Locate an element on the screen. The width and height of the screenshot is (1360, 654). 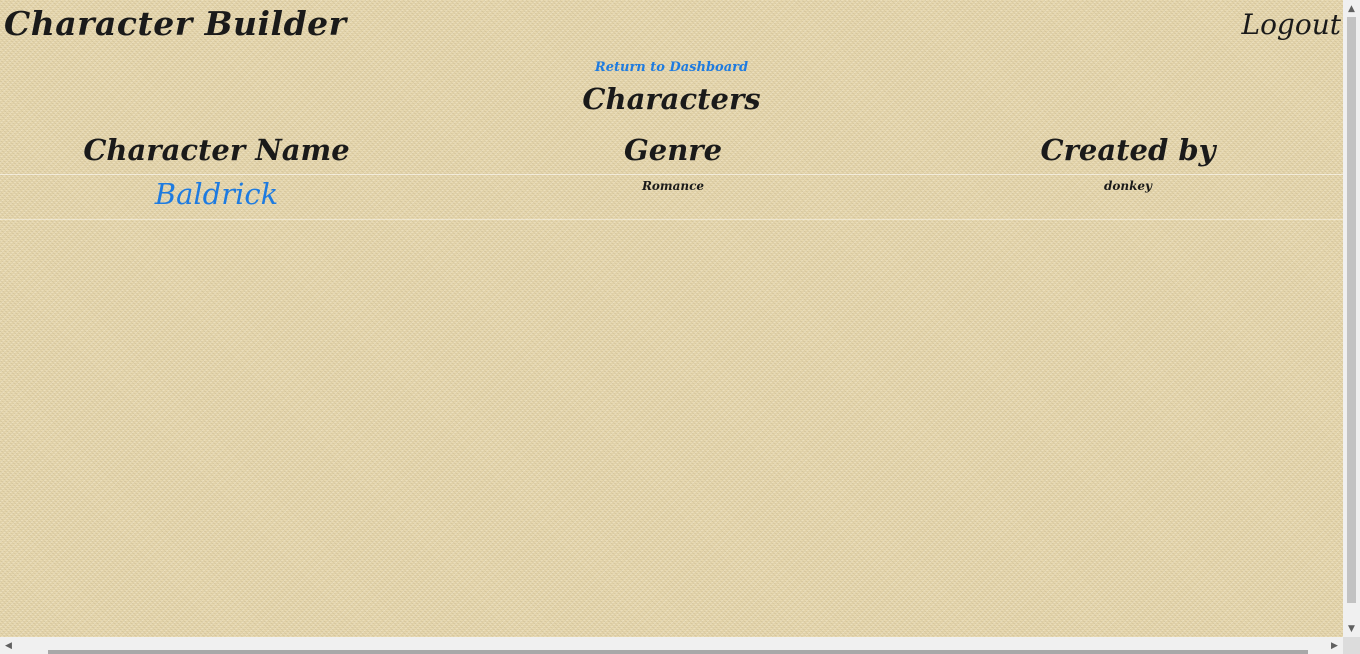
return-to-dashboard-link: Return to Dashboard is located at coordinates (671, 67).